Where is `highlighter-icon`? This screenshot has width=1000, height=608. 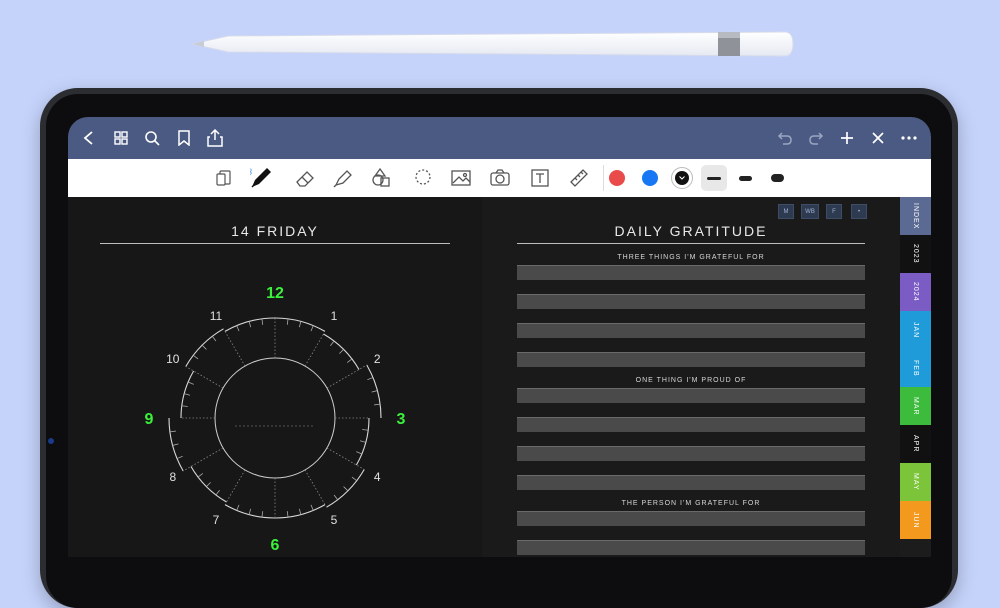
highlighter-icon is located at coordinates (343, 178).